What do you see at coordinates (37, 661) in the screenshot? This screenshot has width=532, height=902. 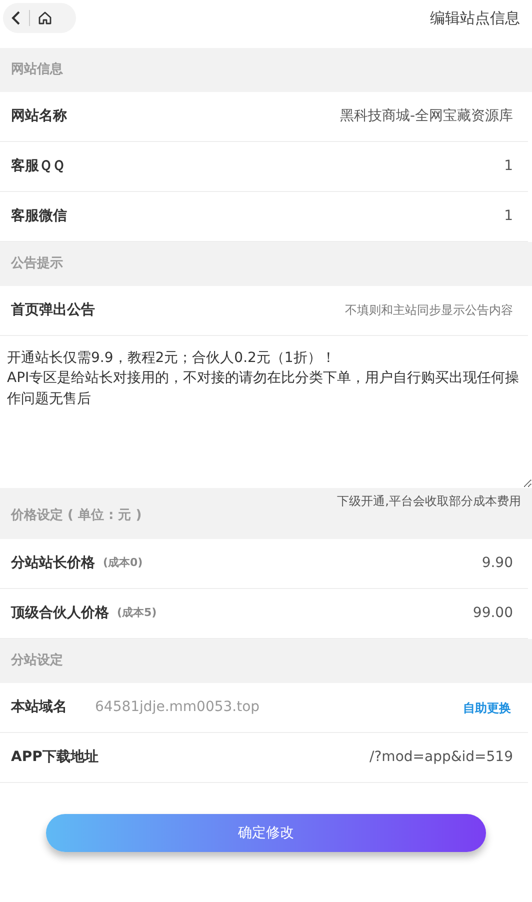 I see `section-title: 分站设定` at bounding box center [37, 661].